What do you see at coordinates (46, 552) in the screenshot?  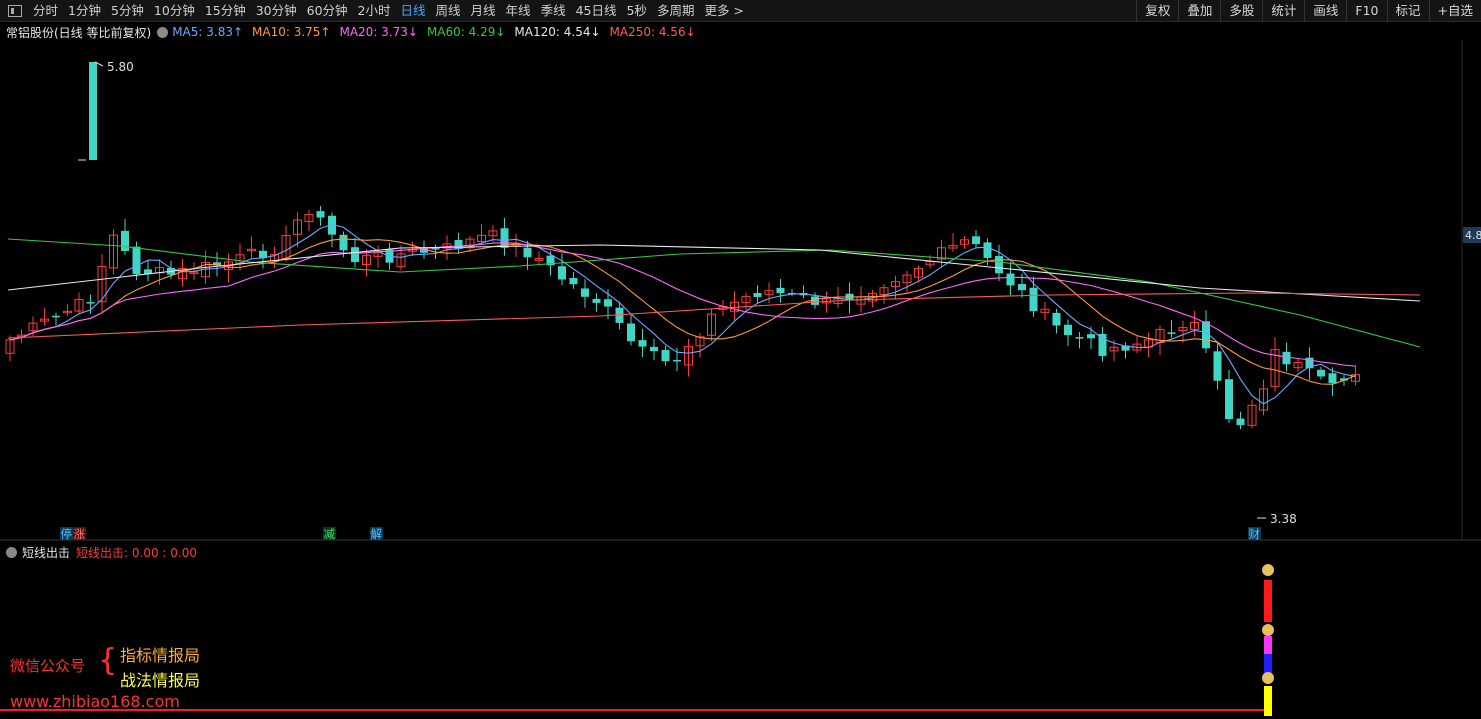 I see `indicator-name: 短线出击` at bounding box center [46, 552].